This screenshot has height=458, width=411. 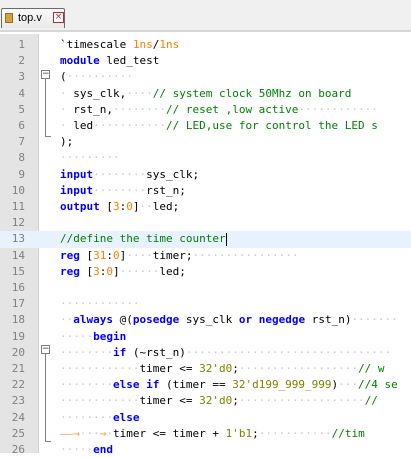 I want to click on code-token: ——→, so click(x=70, y=433).